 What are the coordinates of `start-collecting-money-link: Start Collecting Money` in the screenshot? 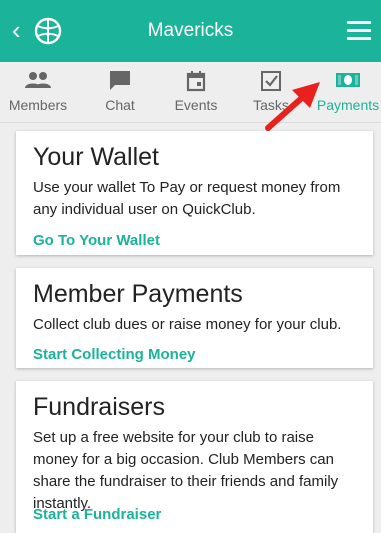 It's located at (114, 354).